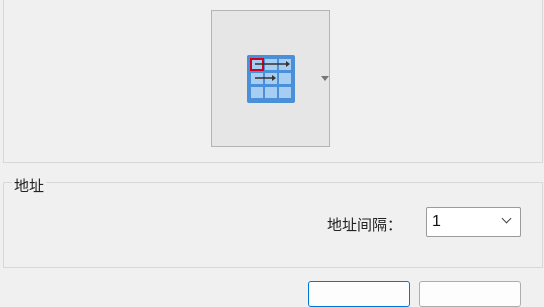  I want to click on table-arrows-layout-icon, so click(271, 79).